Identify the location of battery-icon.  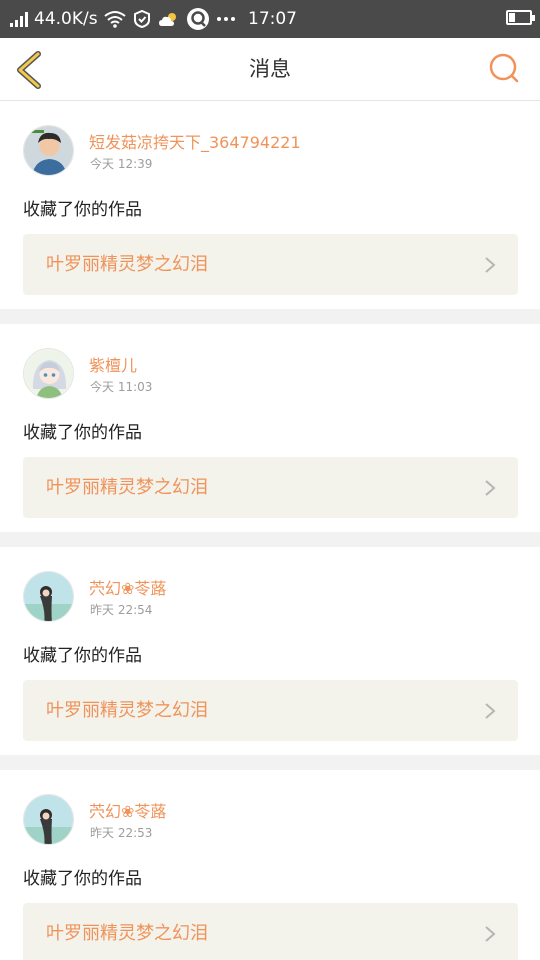
(520, 17).